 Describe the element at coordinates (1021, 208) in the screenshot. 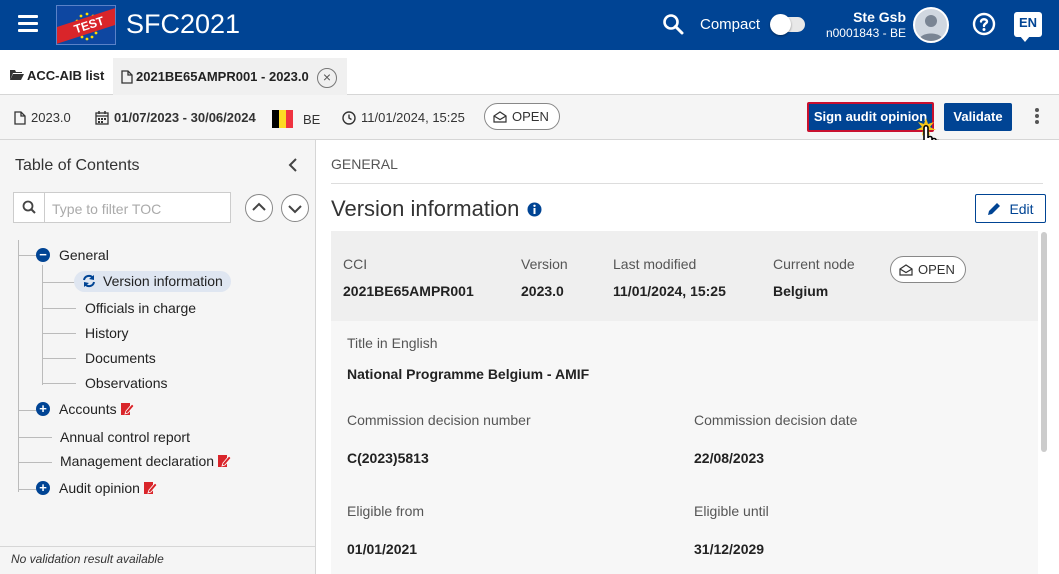

I see `edit-button-label: Edit` at that location.